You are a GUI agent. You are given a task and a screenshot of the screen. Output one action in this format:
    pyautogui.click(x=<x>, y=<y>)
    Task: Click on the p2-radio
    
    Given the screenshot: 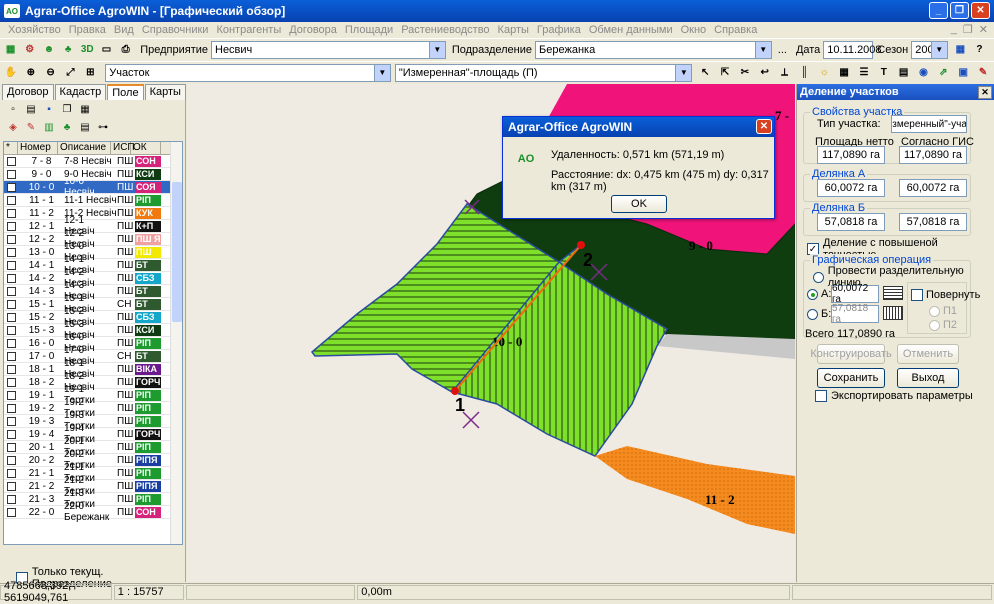 What is the action you would take?
    pyautogui.click(x=934, y=325)
    